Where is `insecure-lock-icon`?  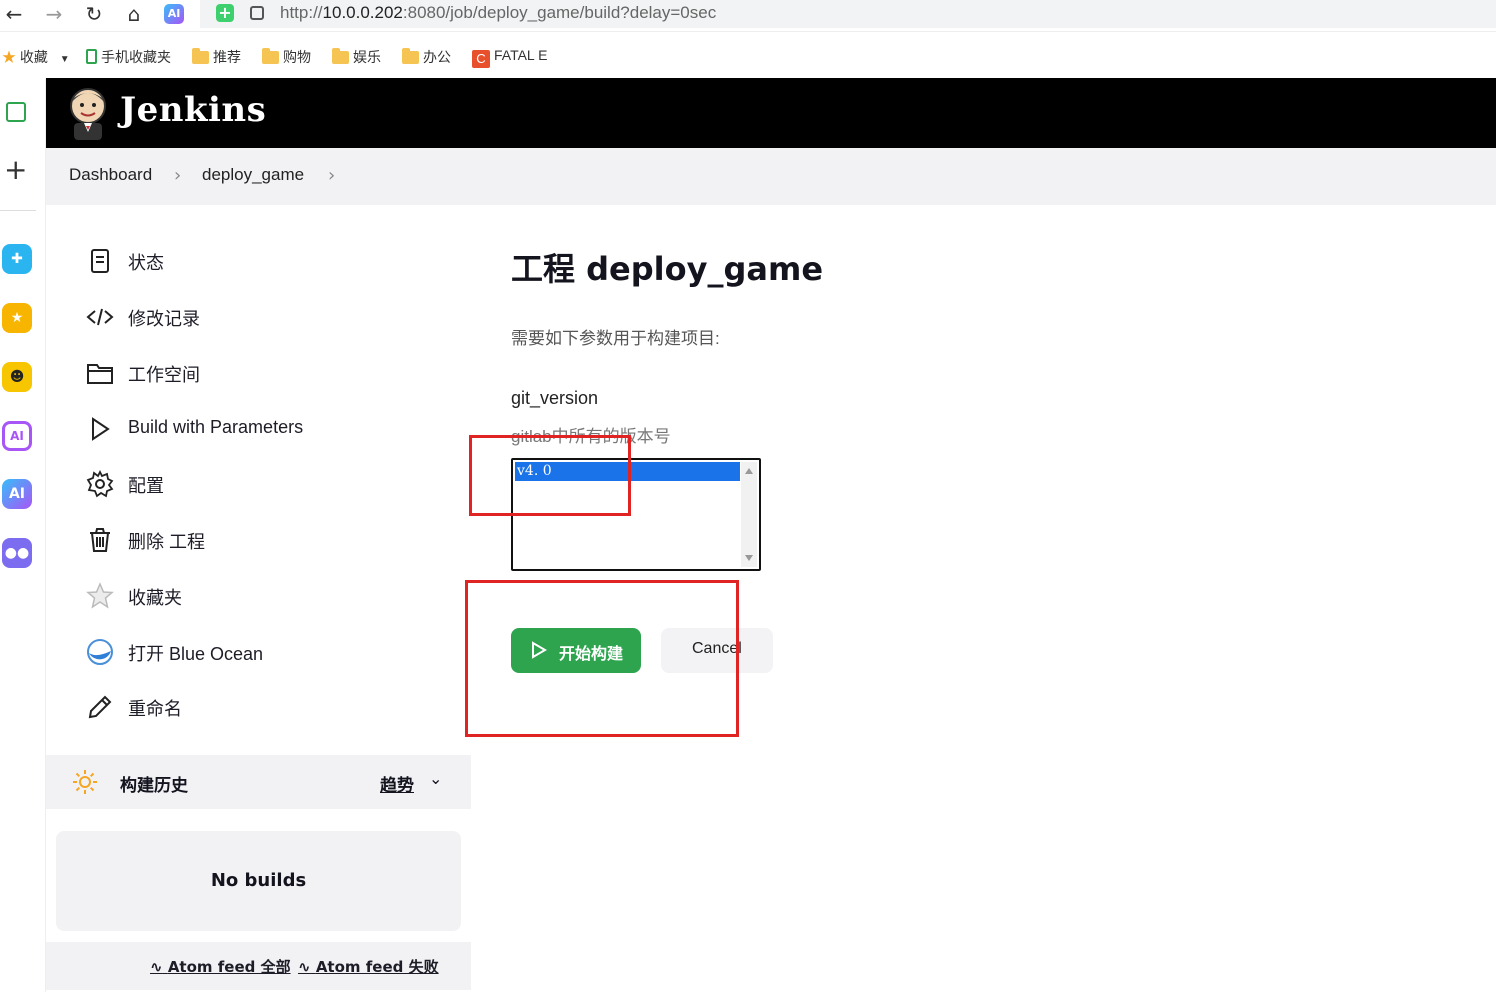
insecure-lock-icon is located at coordinates (257, 13).